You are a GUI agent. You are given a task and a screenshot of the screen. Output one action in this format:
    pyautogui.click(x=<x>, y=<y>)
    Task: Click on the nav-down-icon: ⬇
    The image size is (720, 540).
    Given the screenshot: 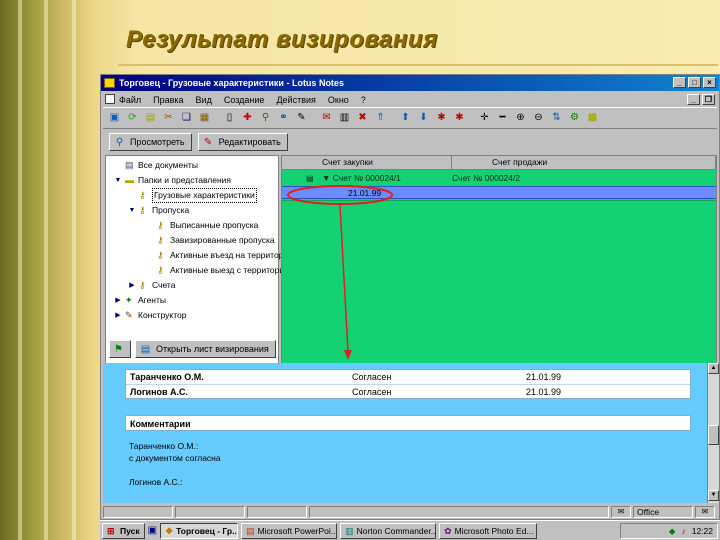 What is the action you would take?
    pyautogui.click(x=423, y=118)
    